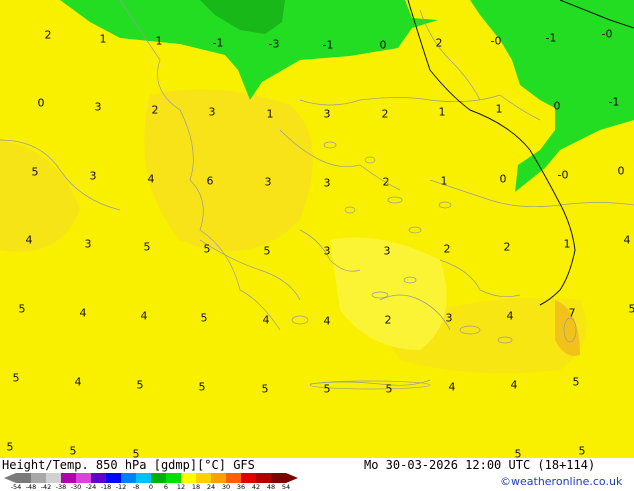  I want to click on map-title: Height/Temp. 850 hPa [gdmp][°C] GFS, so click(128, 465).